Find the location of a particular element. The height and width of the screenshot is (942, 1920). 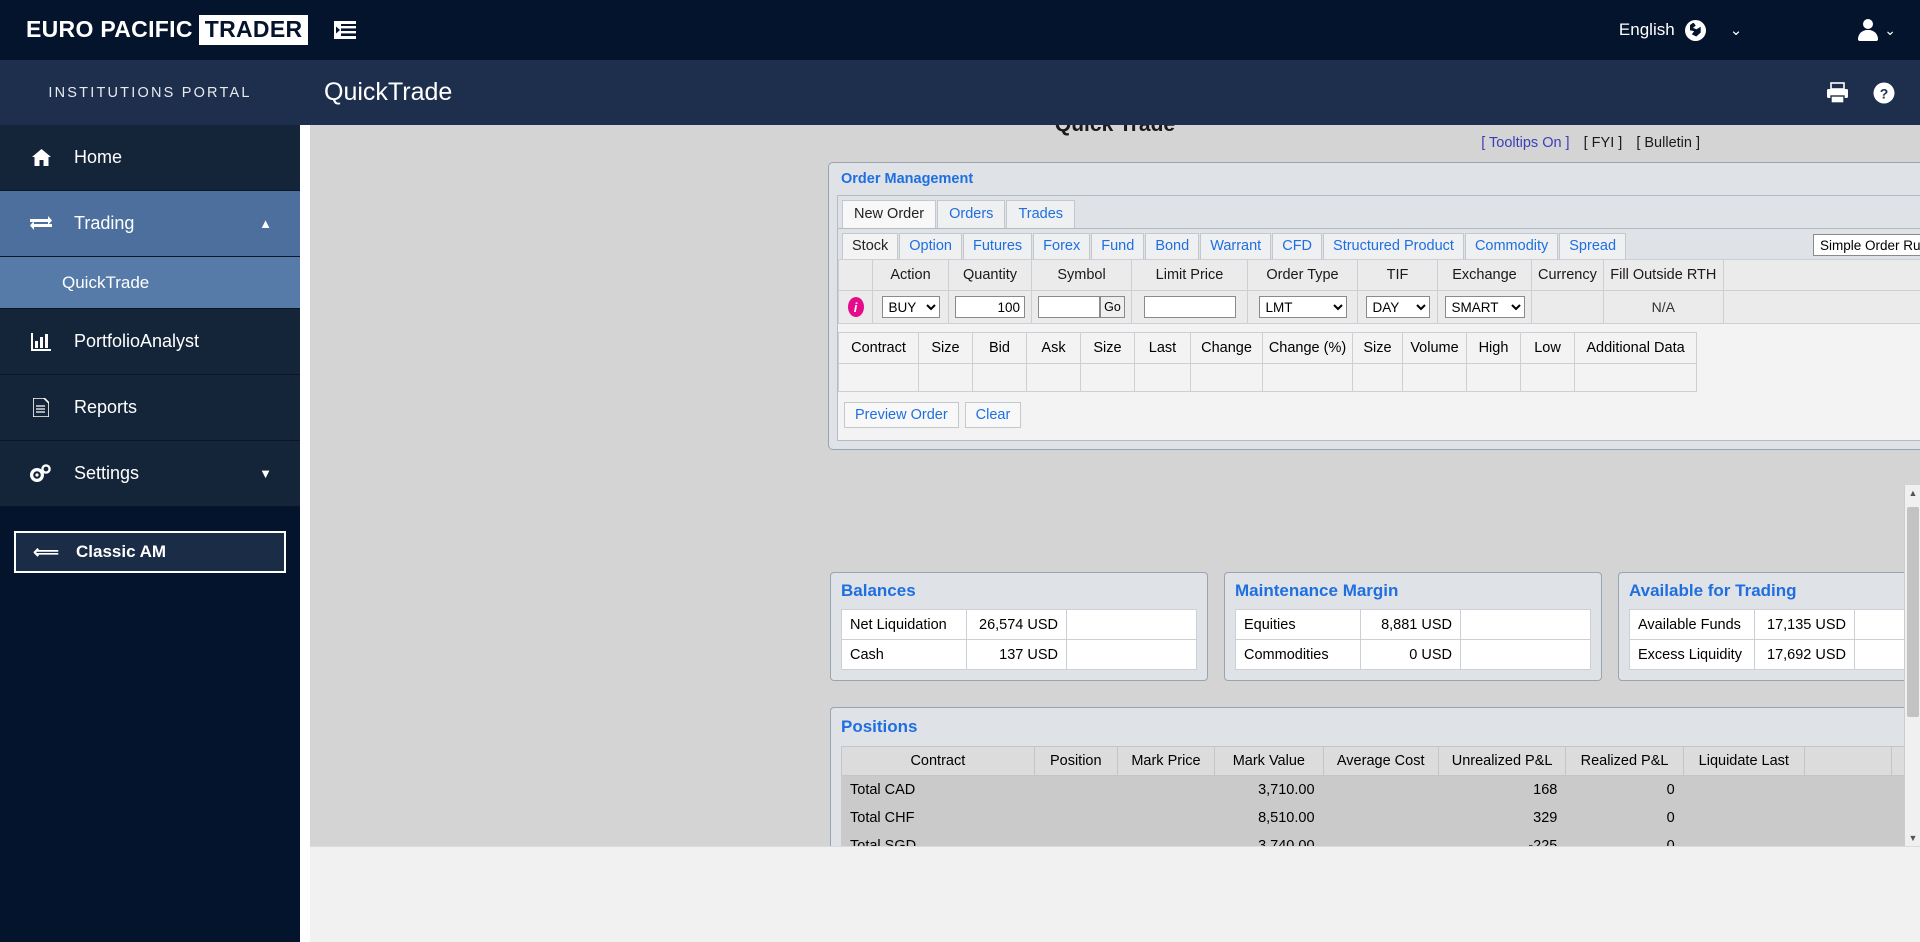

quantity-input is located at coordinates (990, 307).